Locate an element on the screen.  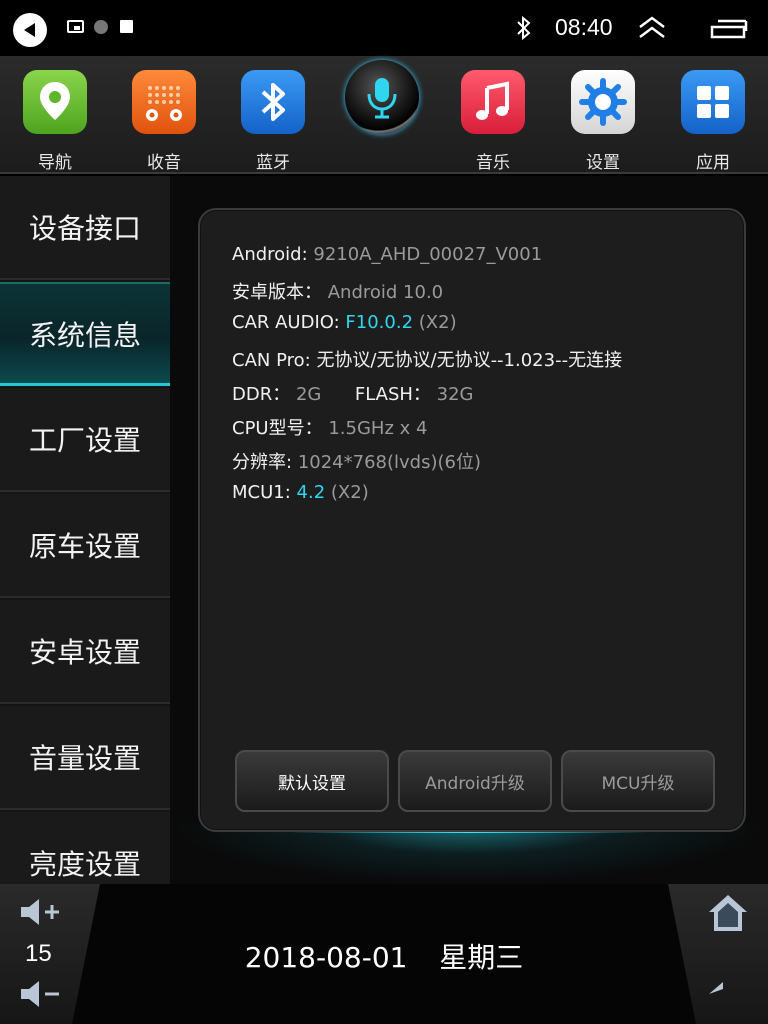
sidebar-item-original-car-settings: 原车设置 is located at coordinates (85, 546).